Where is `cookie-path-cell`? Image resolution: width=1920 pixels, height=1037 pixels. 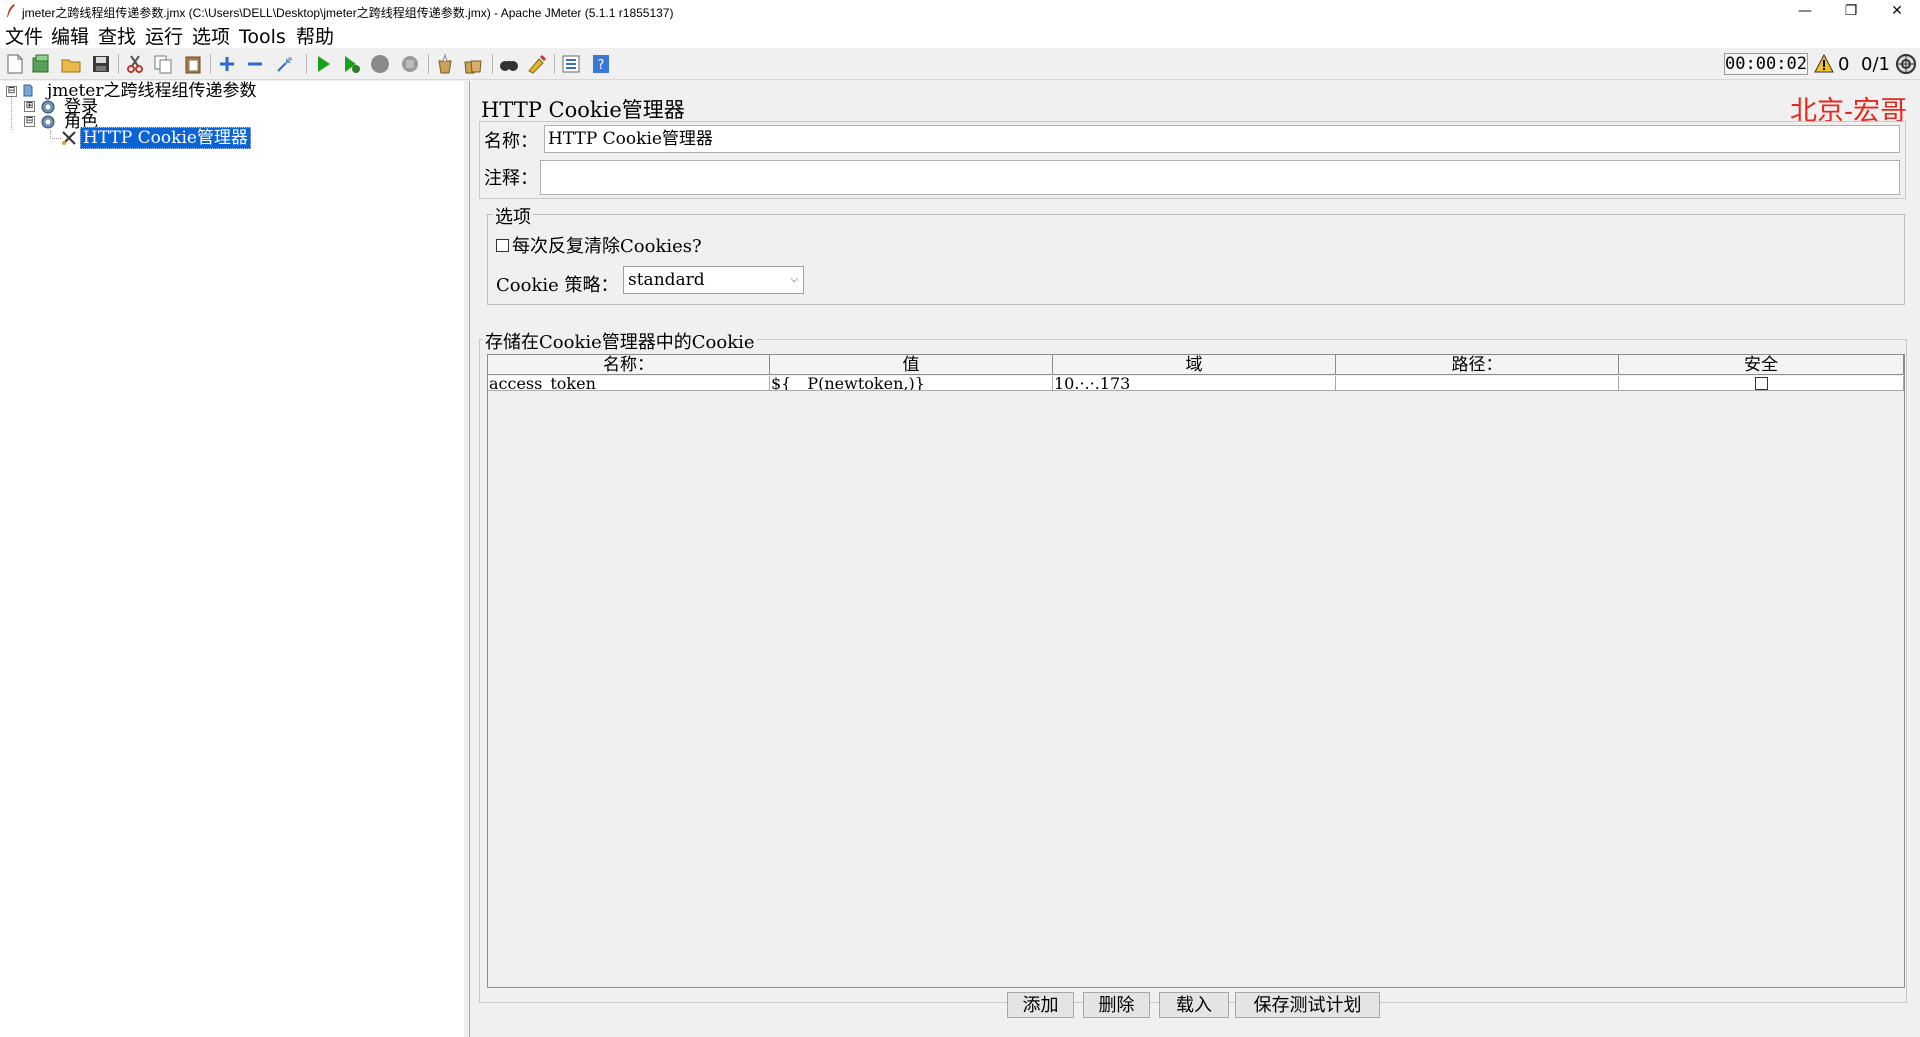 cookie-path-cell is located at coordinates (1477, 383).